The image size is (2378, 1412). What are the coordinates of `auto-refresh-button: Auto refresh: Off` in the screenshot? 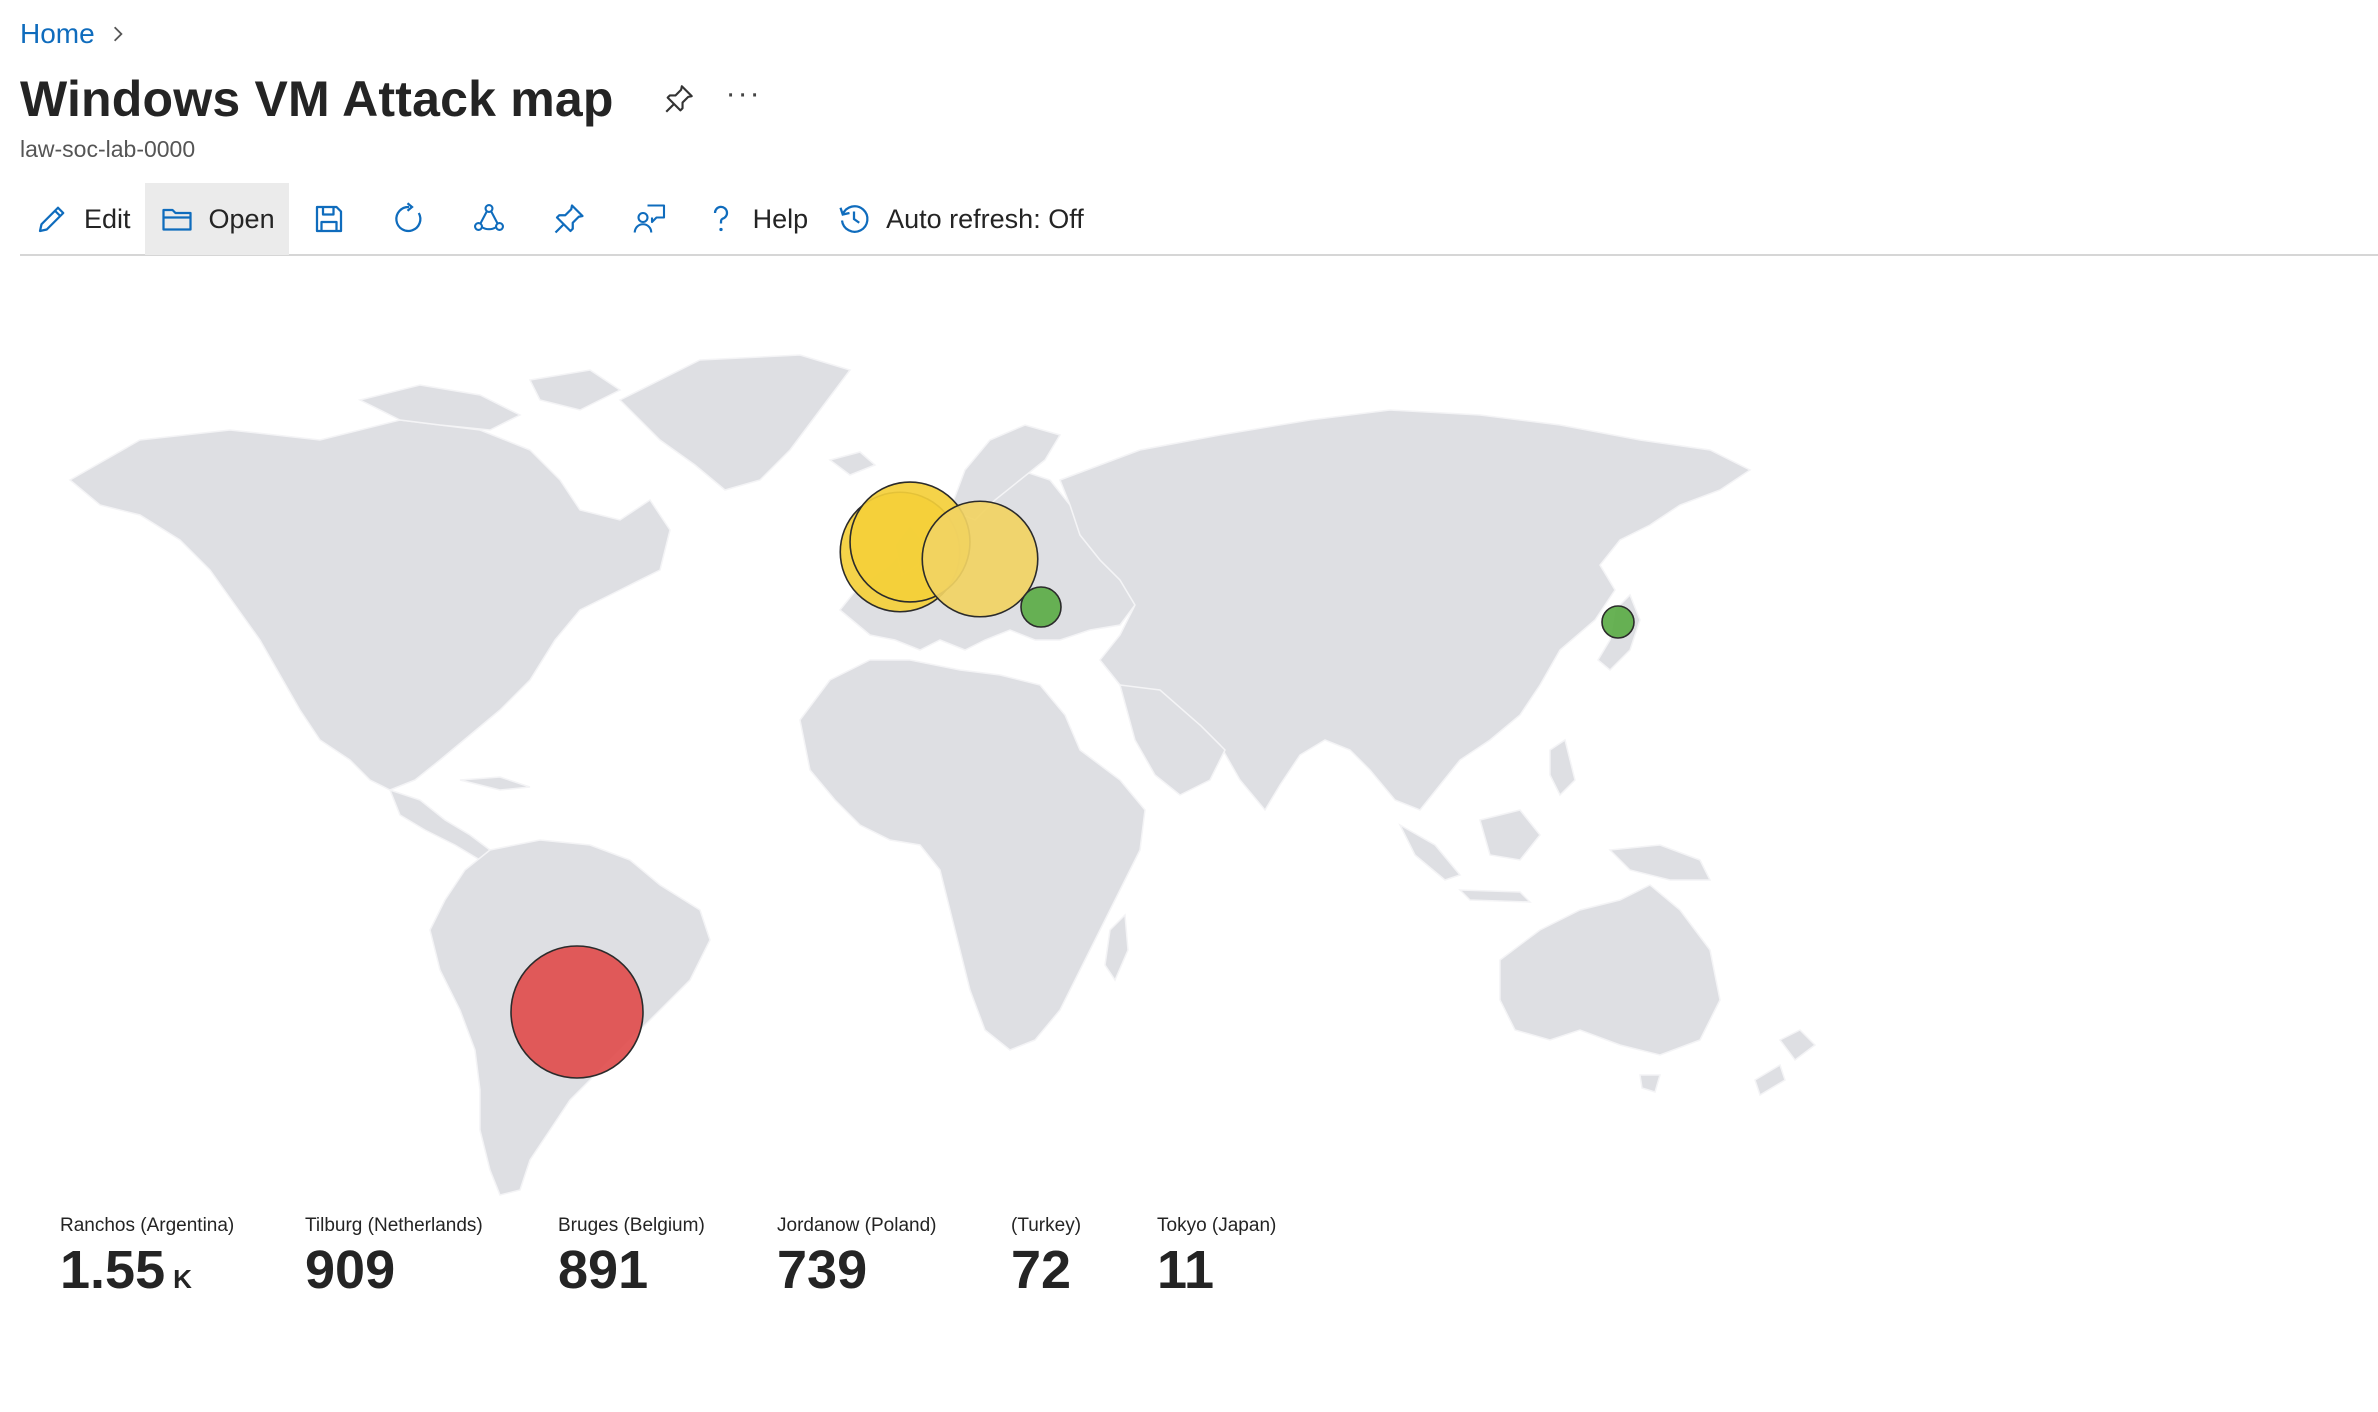 It's located at (960, 219).